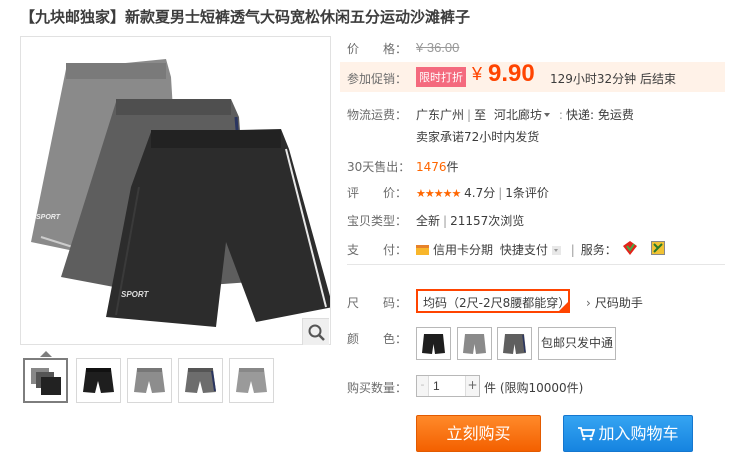 This screenshot has width=730, height=463. I want to click on buy-now-button: 立刻购买, so click(478, 433).